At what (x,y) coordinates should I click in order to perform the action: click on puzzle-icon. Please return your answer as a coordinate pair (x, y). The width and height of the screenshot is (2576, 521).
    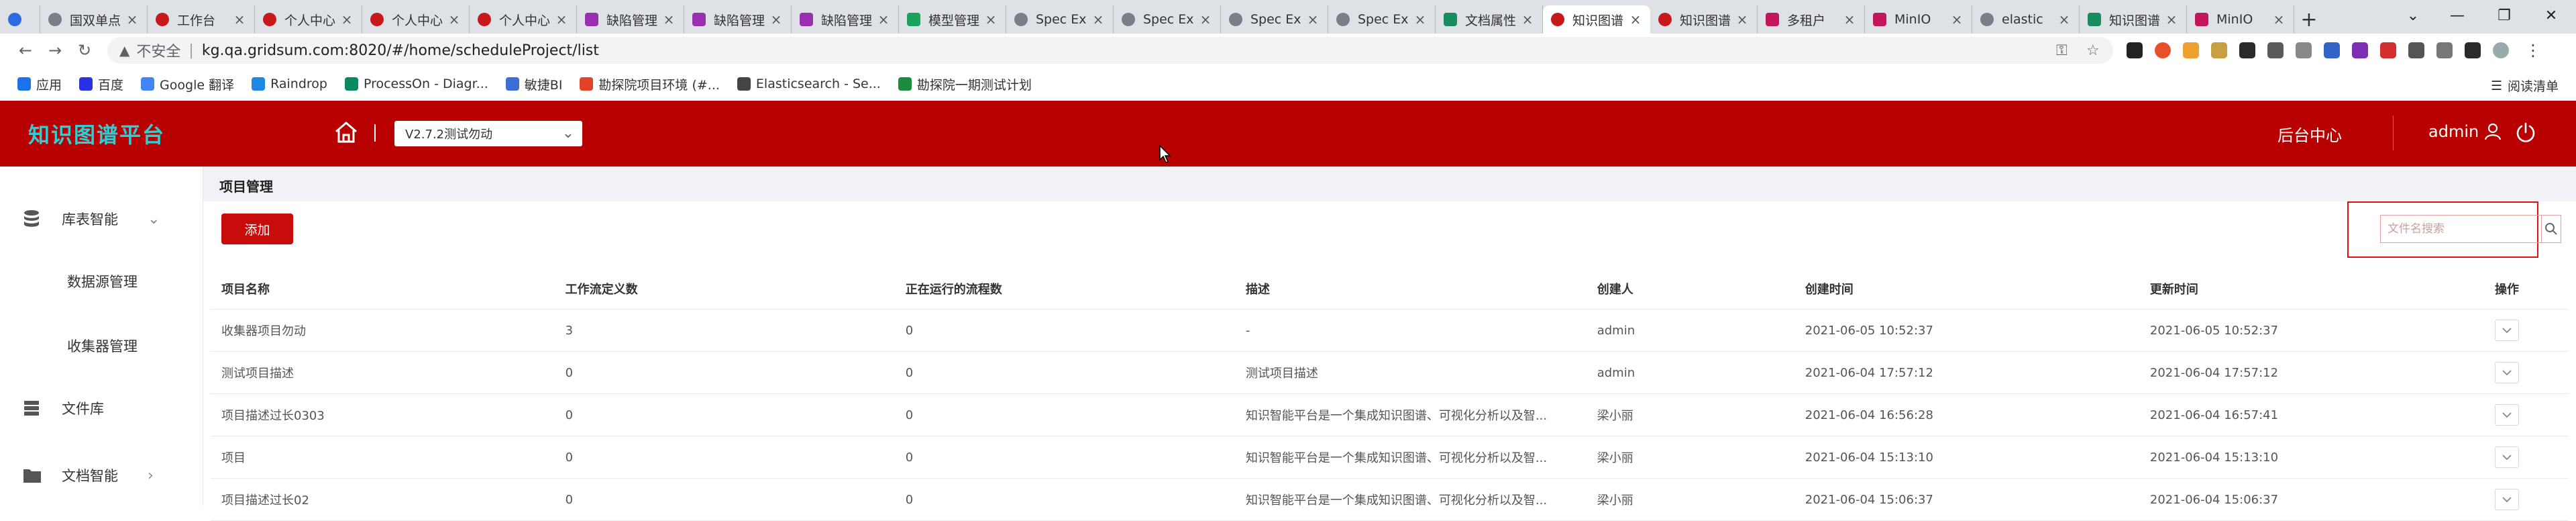
    Looking at the image, I should click on (2444, 50).